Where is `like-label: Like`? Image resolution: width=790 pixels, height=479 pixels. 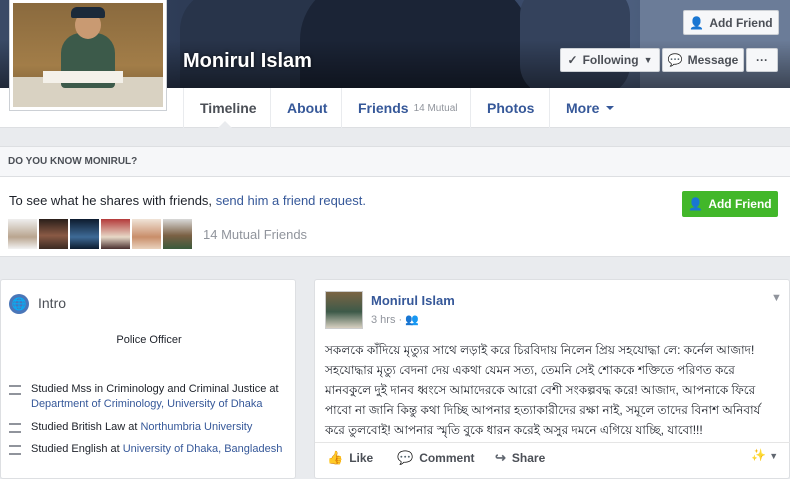
like-label: Like is located at coordinates (361, 458).